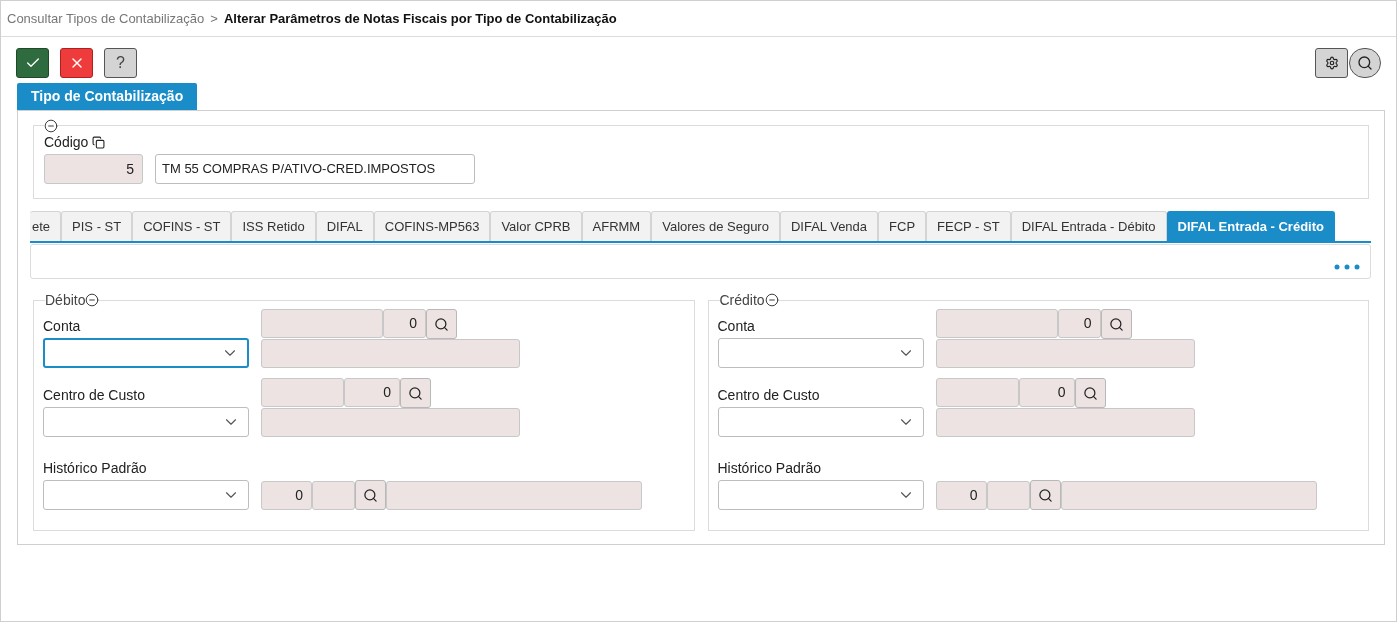 The height and width of the screenshot is (624, 1399). Describe the element at coordinates (46, 226) in the screenshot. I see `tab: ete` at that location.